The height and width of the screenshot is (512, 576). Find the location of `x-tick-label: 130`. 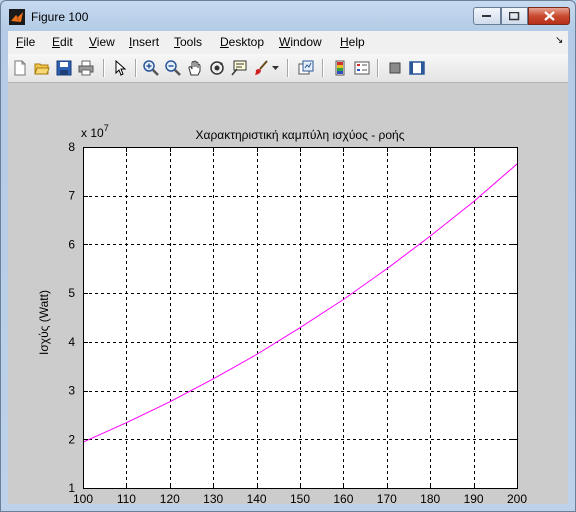

x-tick-label: 130 is located at coordinates (213, 498).